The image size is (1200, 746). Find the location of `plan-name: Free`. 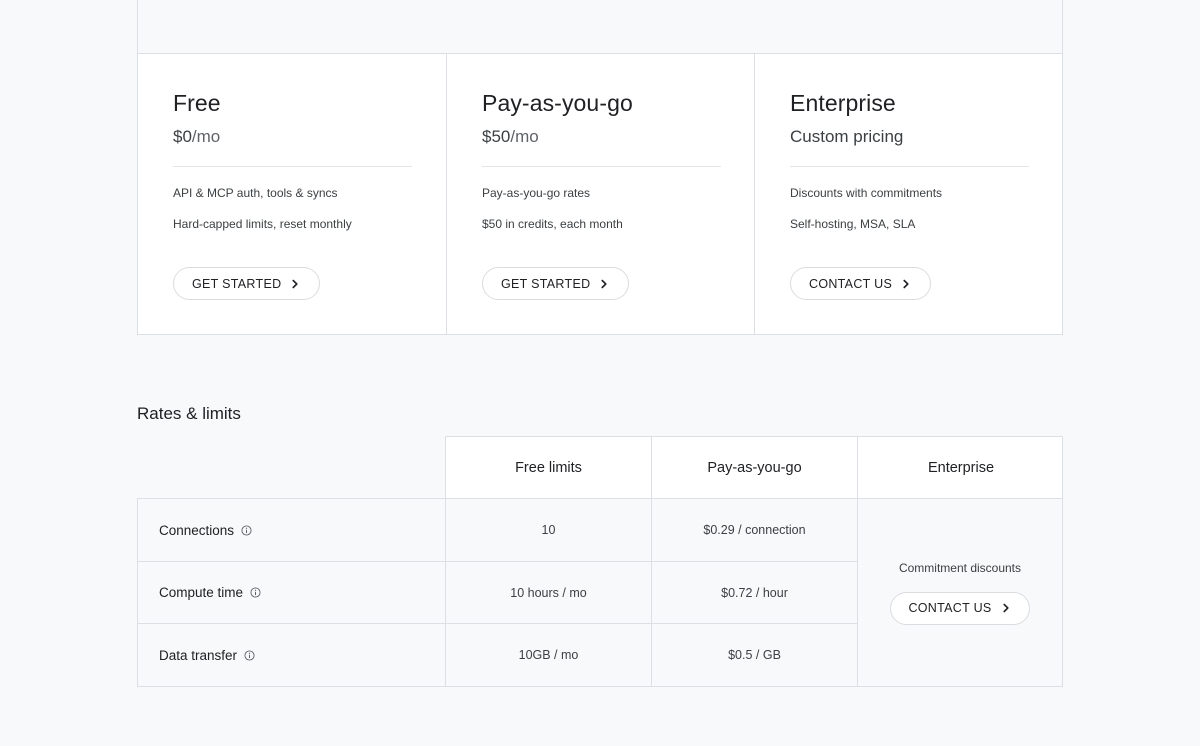

plan-name: Free is located at coordinates (197, 103).